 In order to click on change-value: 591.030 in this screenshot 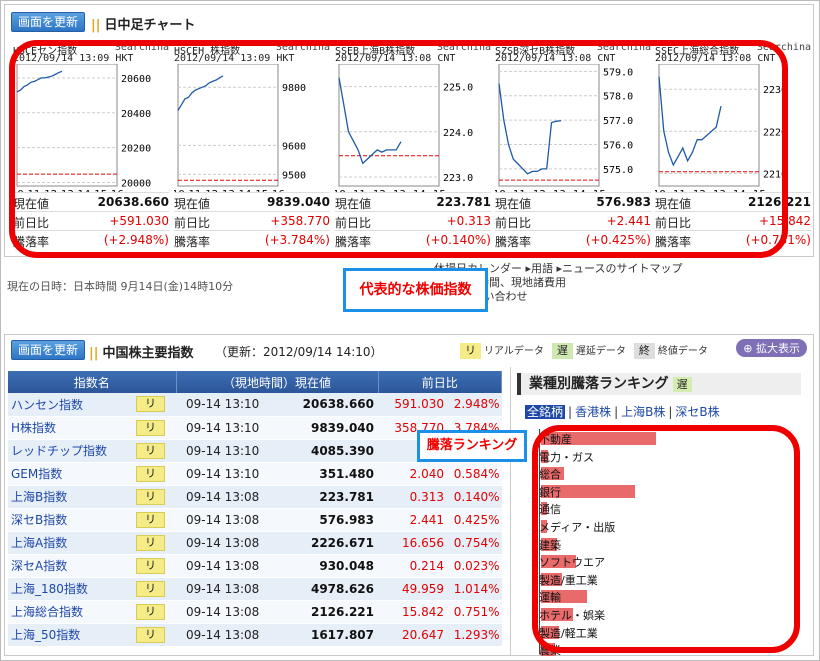, I will do `click(411, 405)`.